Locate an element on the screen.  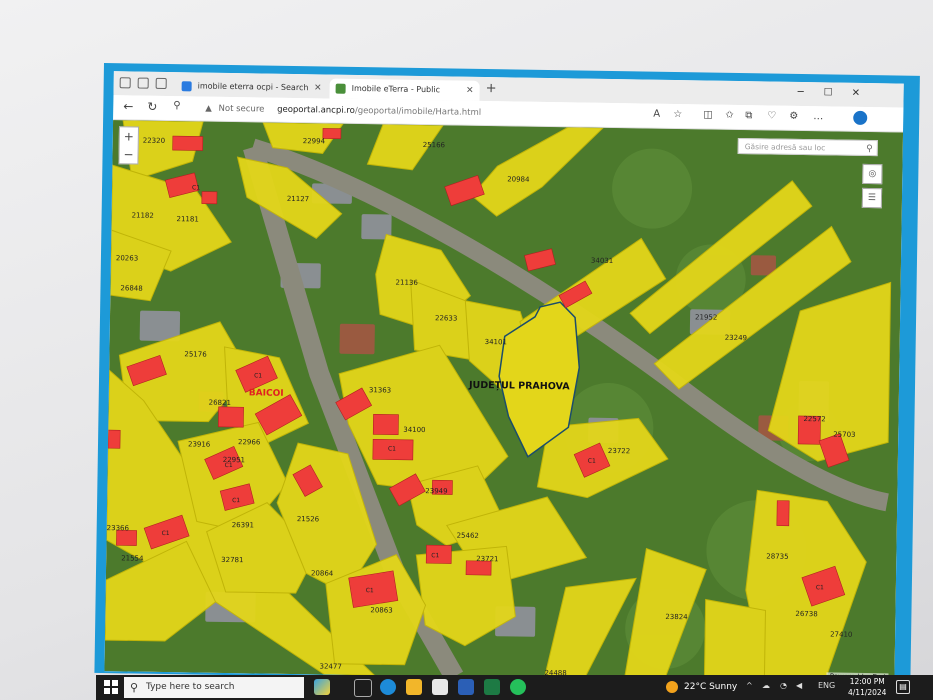
parcel-label: 34100 is located at coordinates (414, 430).